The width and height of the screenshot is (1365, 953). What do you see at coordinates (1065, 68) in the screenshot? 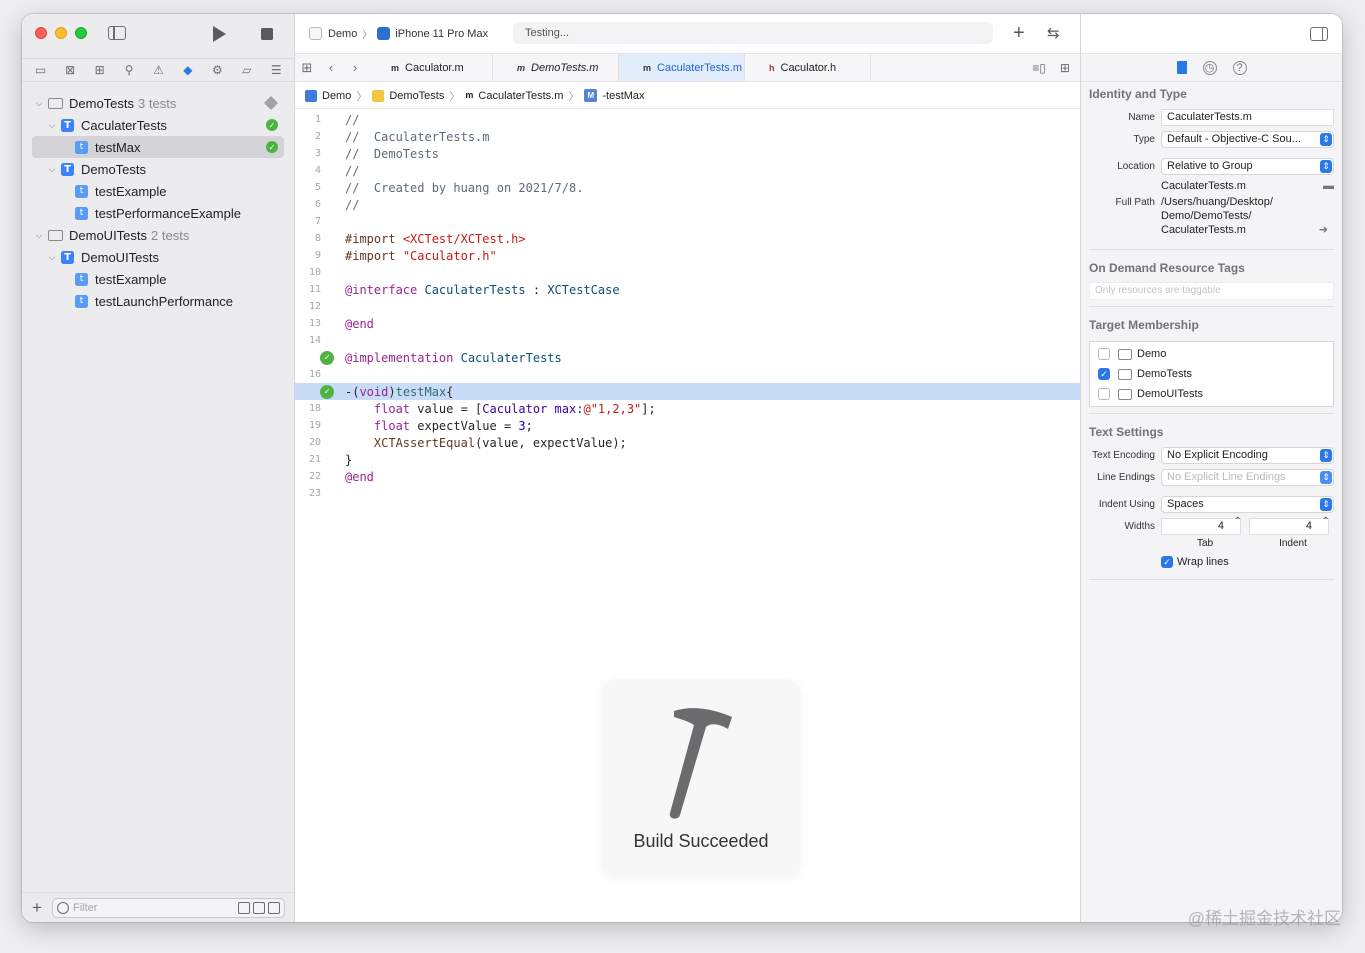
I see `add-editor-icon: ⊞` at bounding box center [1065, 68].